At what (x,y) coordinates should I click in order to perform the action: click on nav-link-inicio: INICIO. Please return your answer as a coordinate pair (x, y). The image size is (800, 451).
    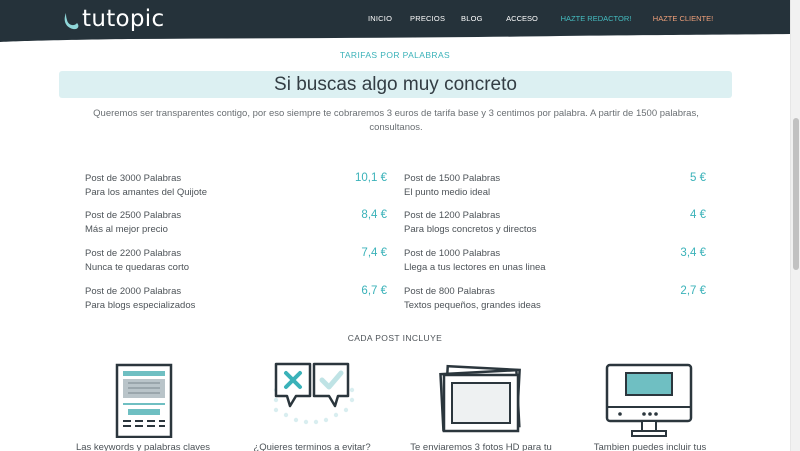
    Looking at the image, I should click on (380, 19).